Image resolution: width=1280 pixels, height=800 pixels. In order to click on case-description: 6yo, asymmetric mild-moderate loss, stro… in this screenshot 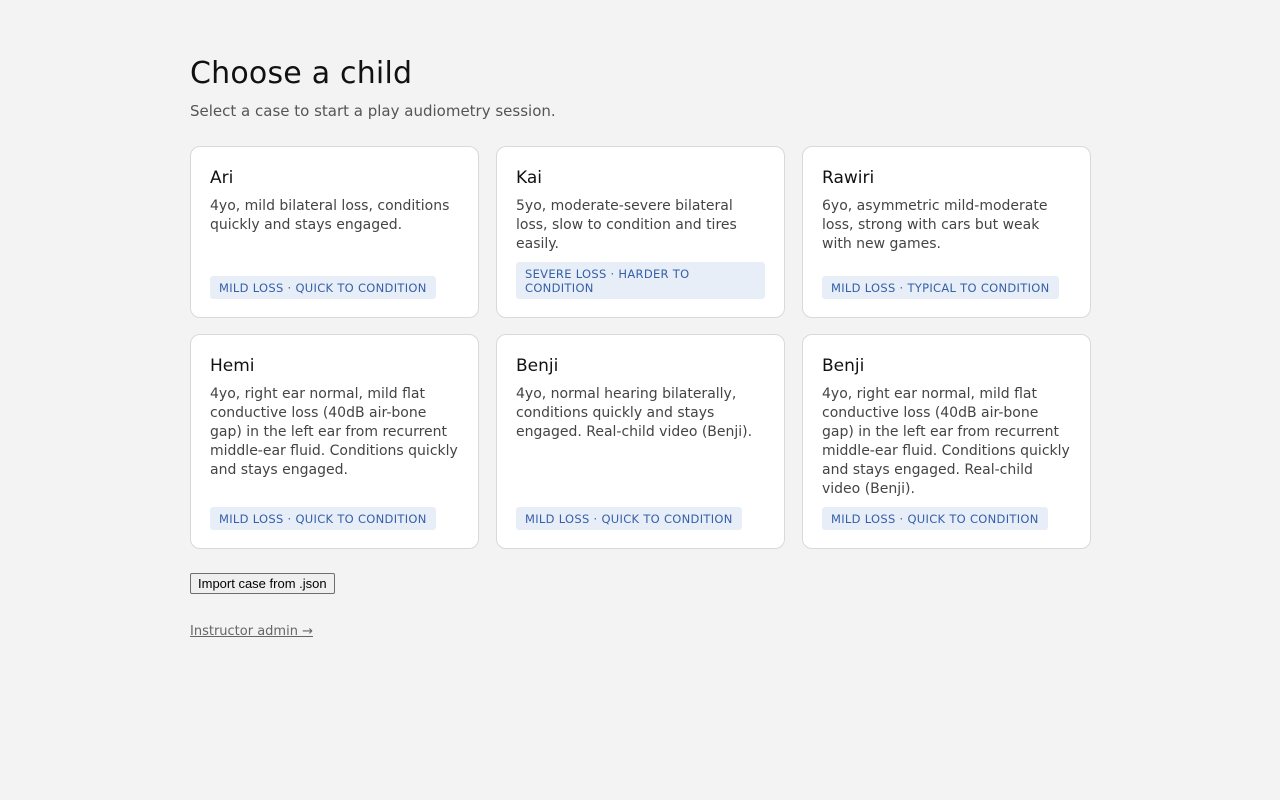, I will do `click(935, 225)`.